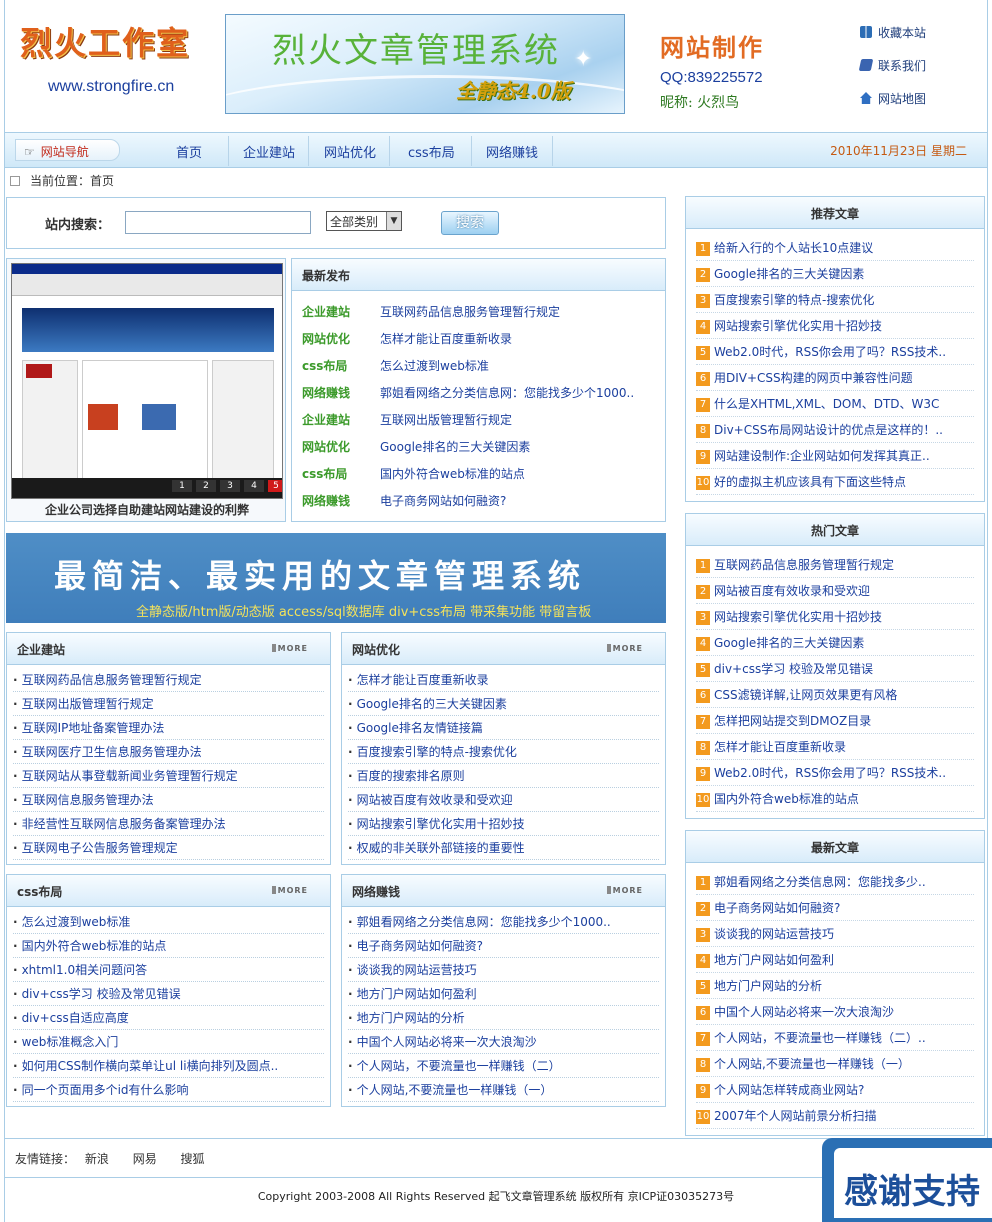  I want to click on article-link: div+css学习 校验及常见错误, so click(793, 669).